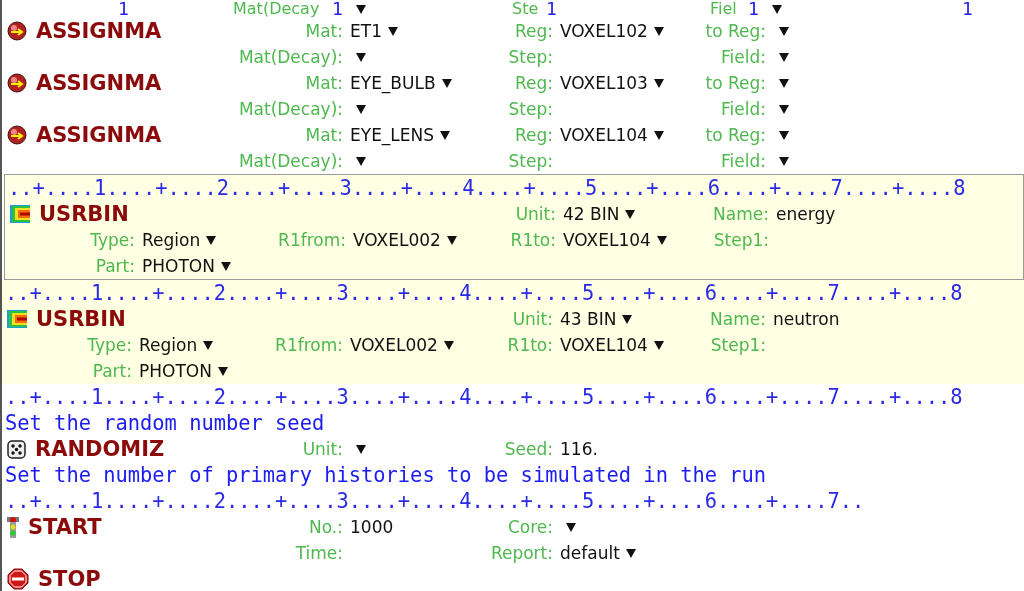 The image size is (1024, 591). Describe the element at coordinates (738, 345) in the screenshot. I see `field-label: Step1:` at that location.